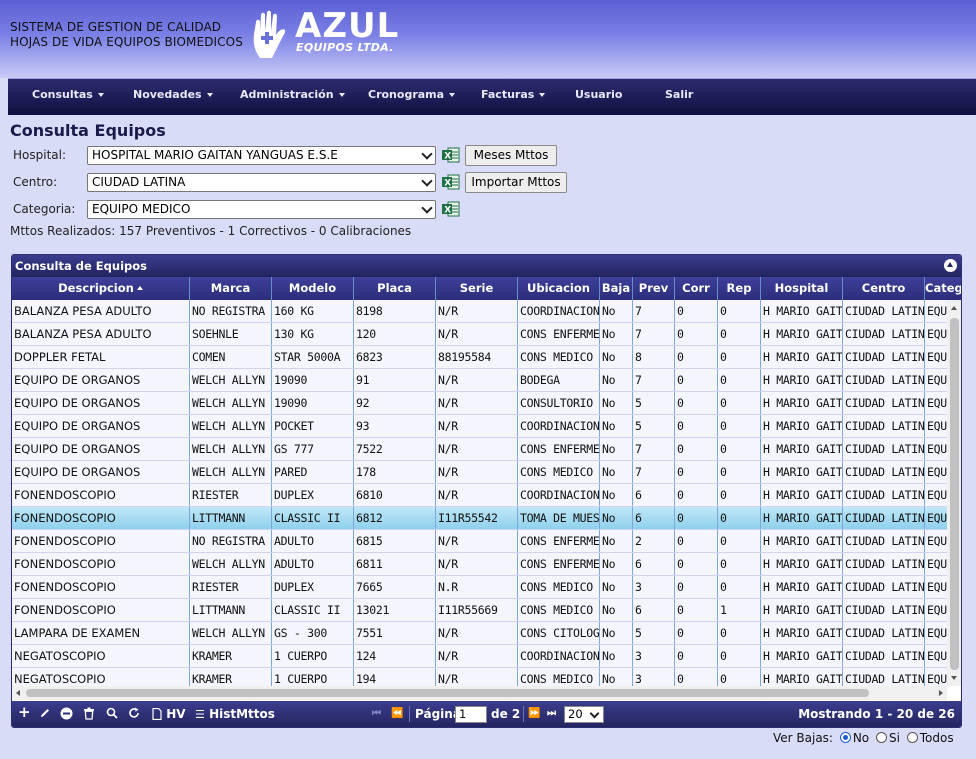  What do you see at coordinates (654, 288) in the screenshot?
I see `column-header: Prev` at bounding box center [654, 288].